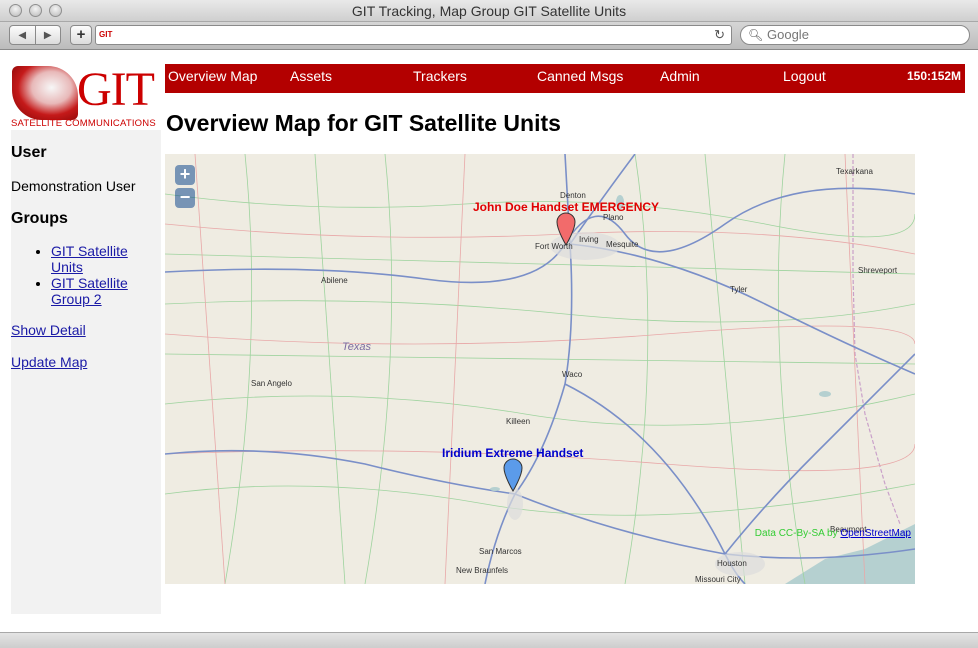  Describe the element at coordinates (756, 35) in the screenshot. I see `search-icon: 🔍︎` at that location.